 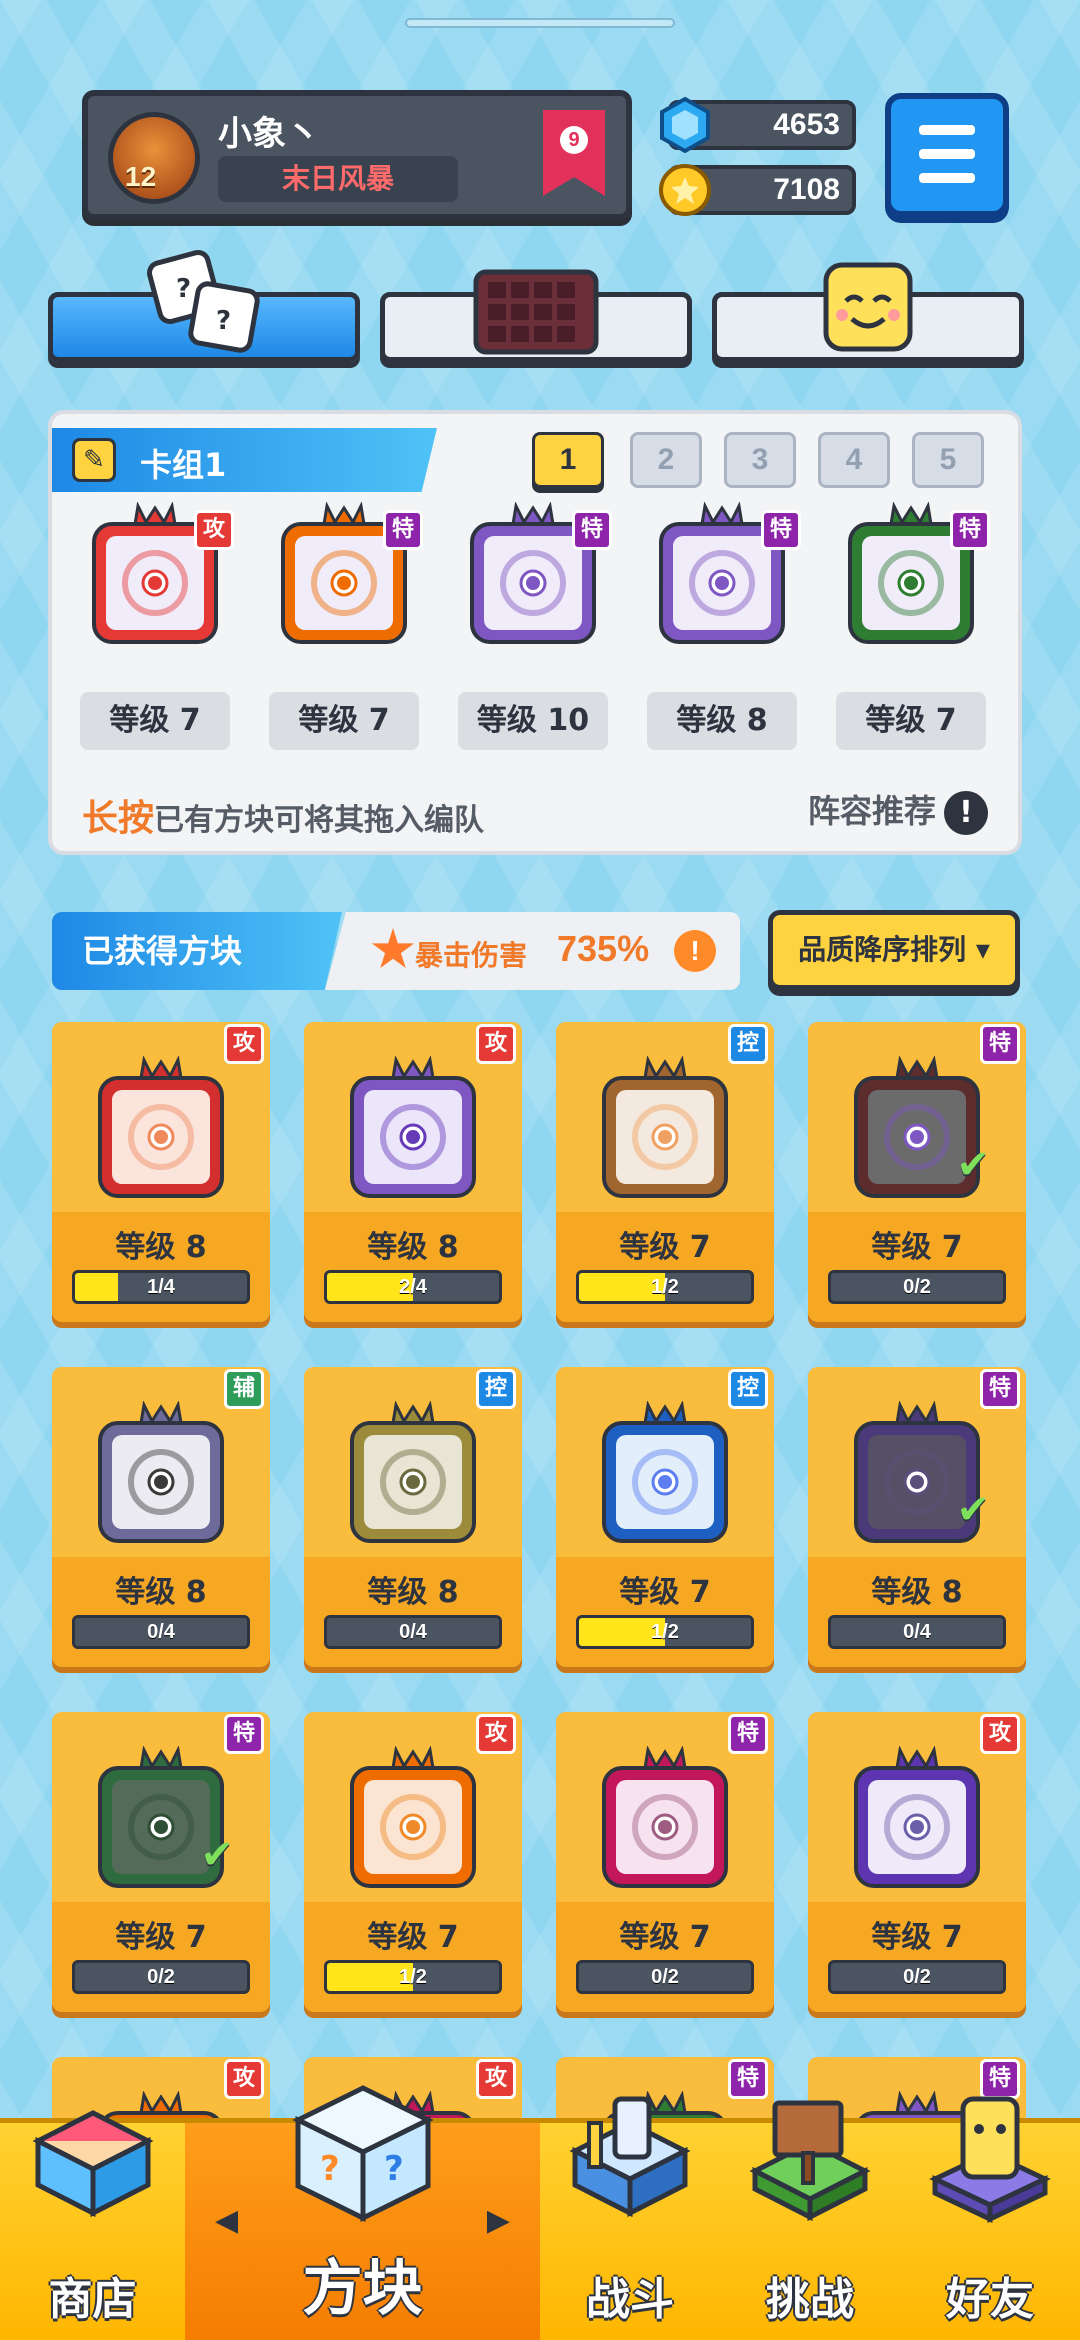 What do you see at coordinates (665, 1862) in the screenshot?
I see `block-card: 特等级 7 0/2` at bounding box center [665, 1862].